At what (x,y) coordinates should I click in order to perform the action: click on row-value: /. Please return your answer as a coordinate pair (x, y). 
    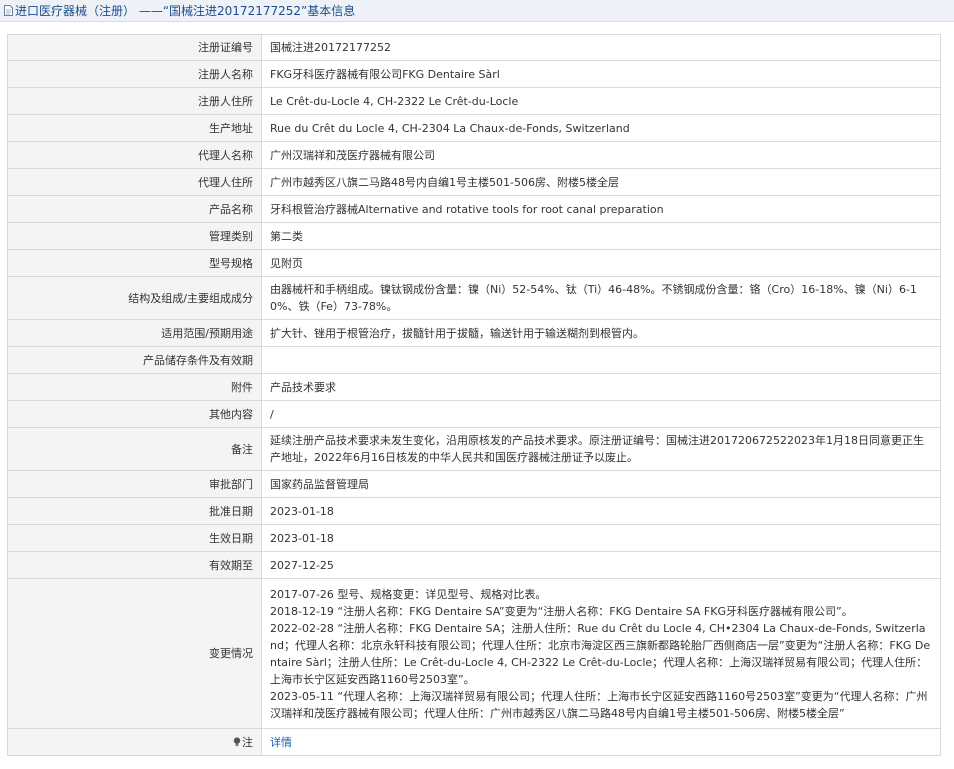
    Looking at the image, I should click on (601, 414).